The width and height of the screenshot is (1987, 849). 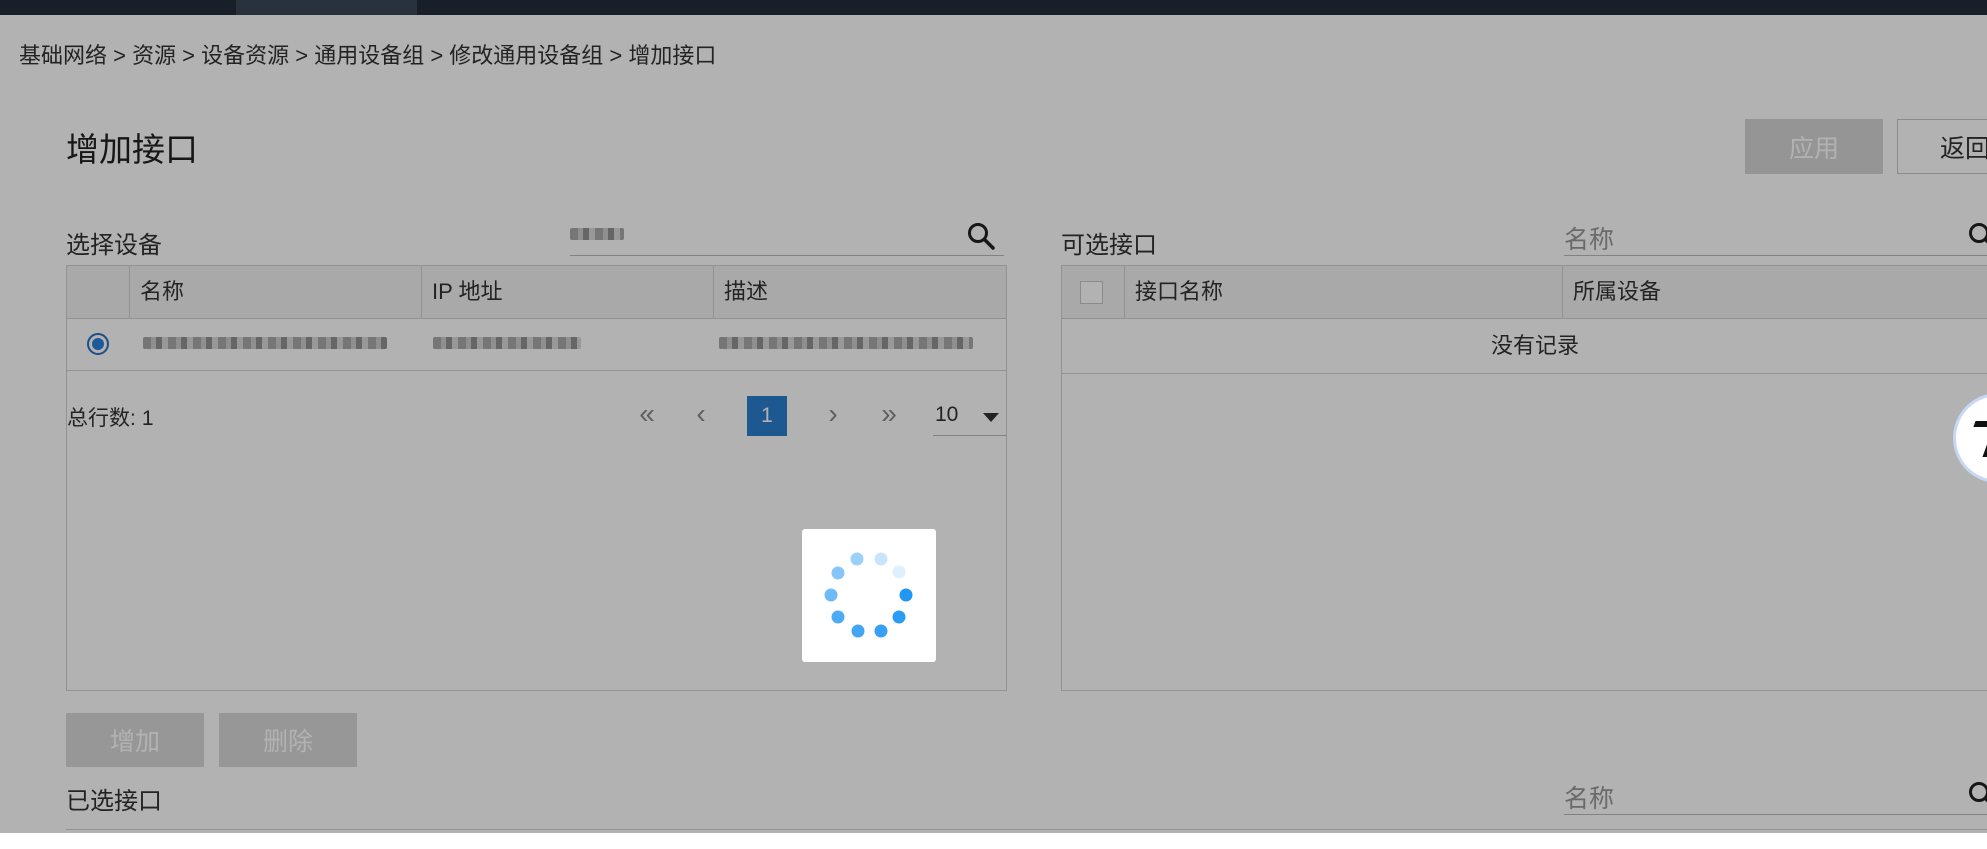 I want to click on loading-spinner, so click(x=869, y=595).